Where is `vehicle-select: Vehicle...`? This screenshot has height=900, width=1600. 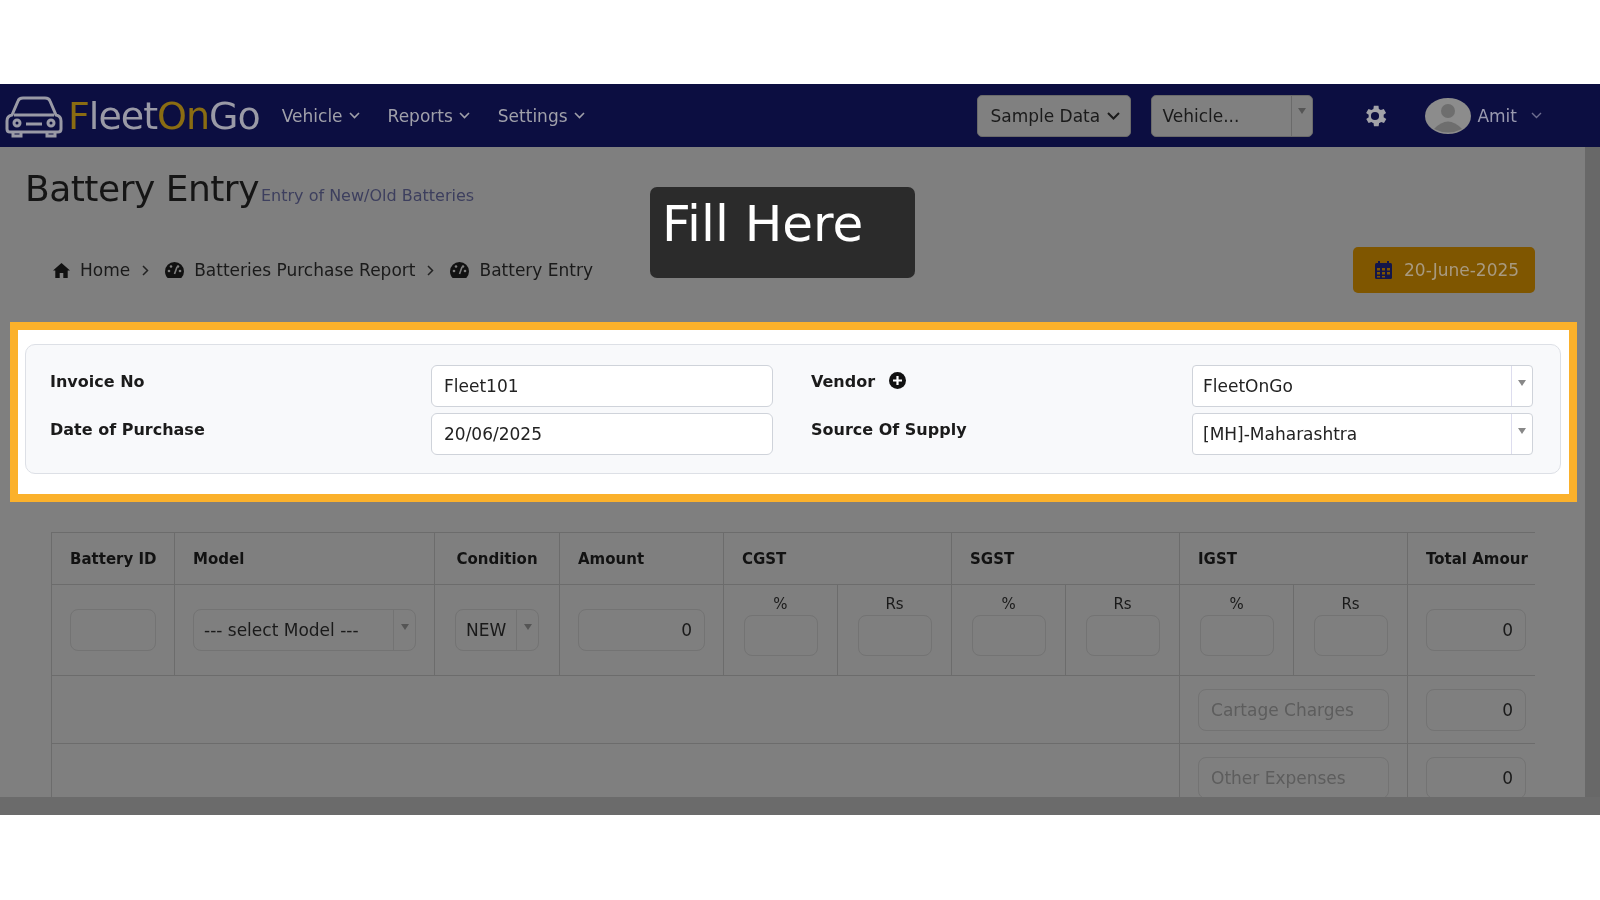
vehicle-select: Vehicle... is located at coordinates (1232, 115).